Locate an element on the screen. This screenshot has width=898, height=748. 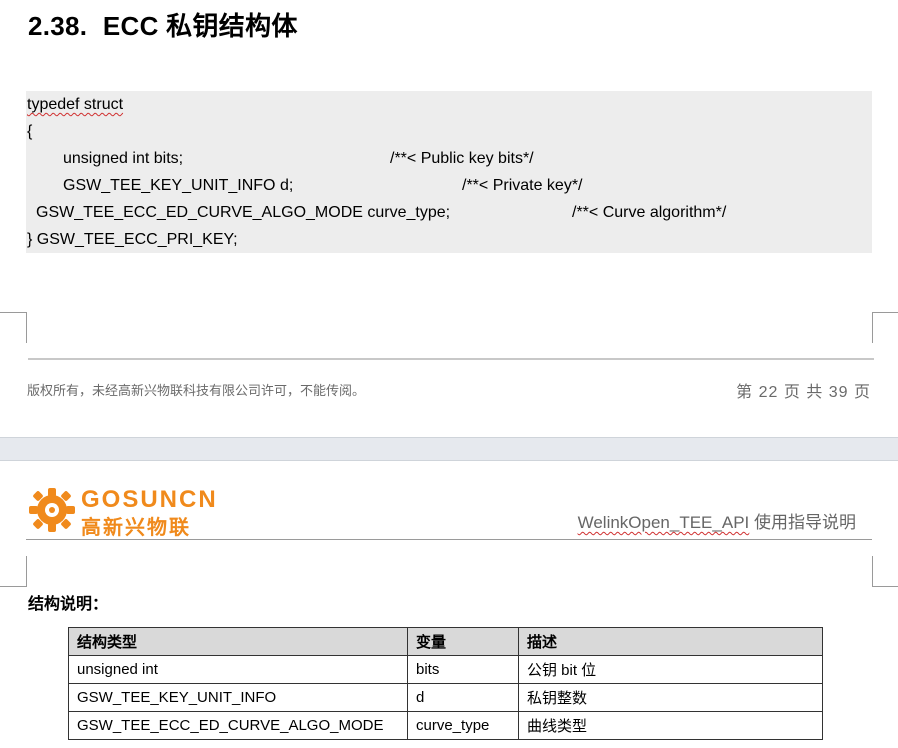
document-title-rest: 使用指导说明 is located at coordinates (802, 522).